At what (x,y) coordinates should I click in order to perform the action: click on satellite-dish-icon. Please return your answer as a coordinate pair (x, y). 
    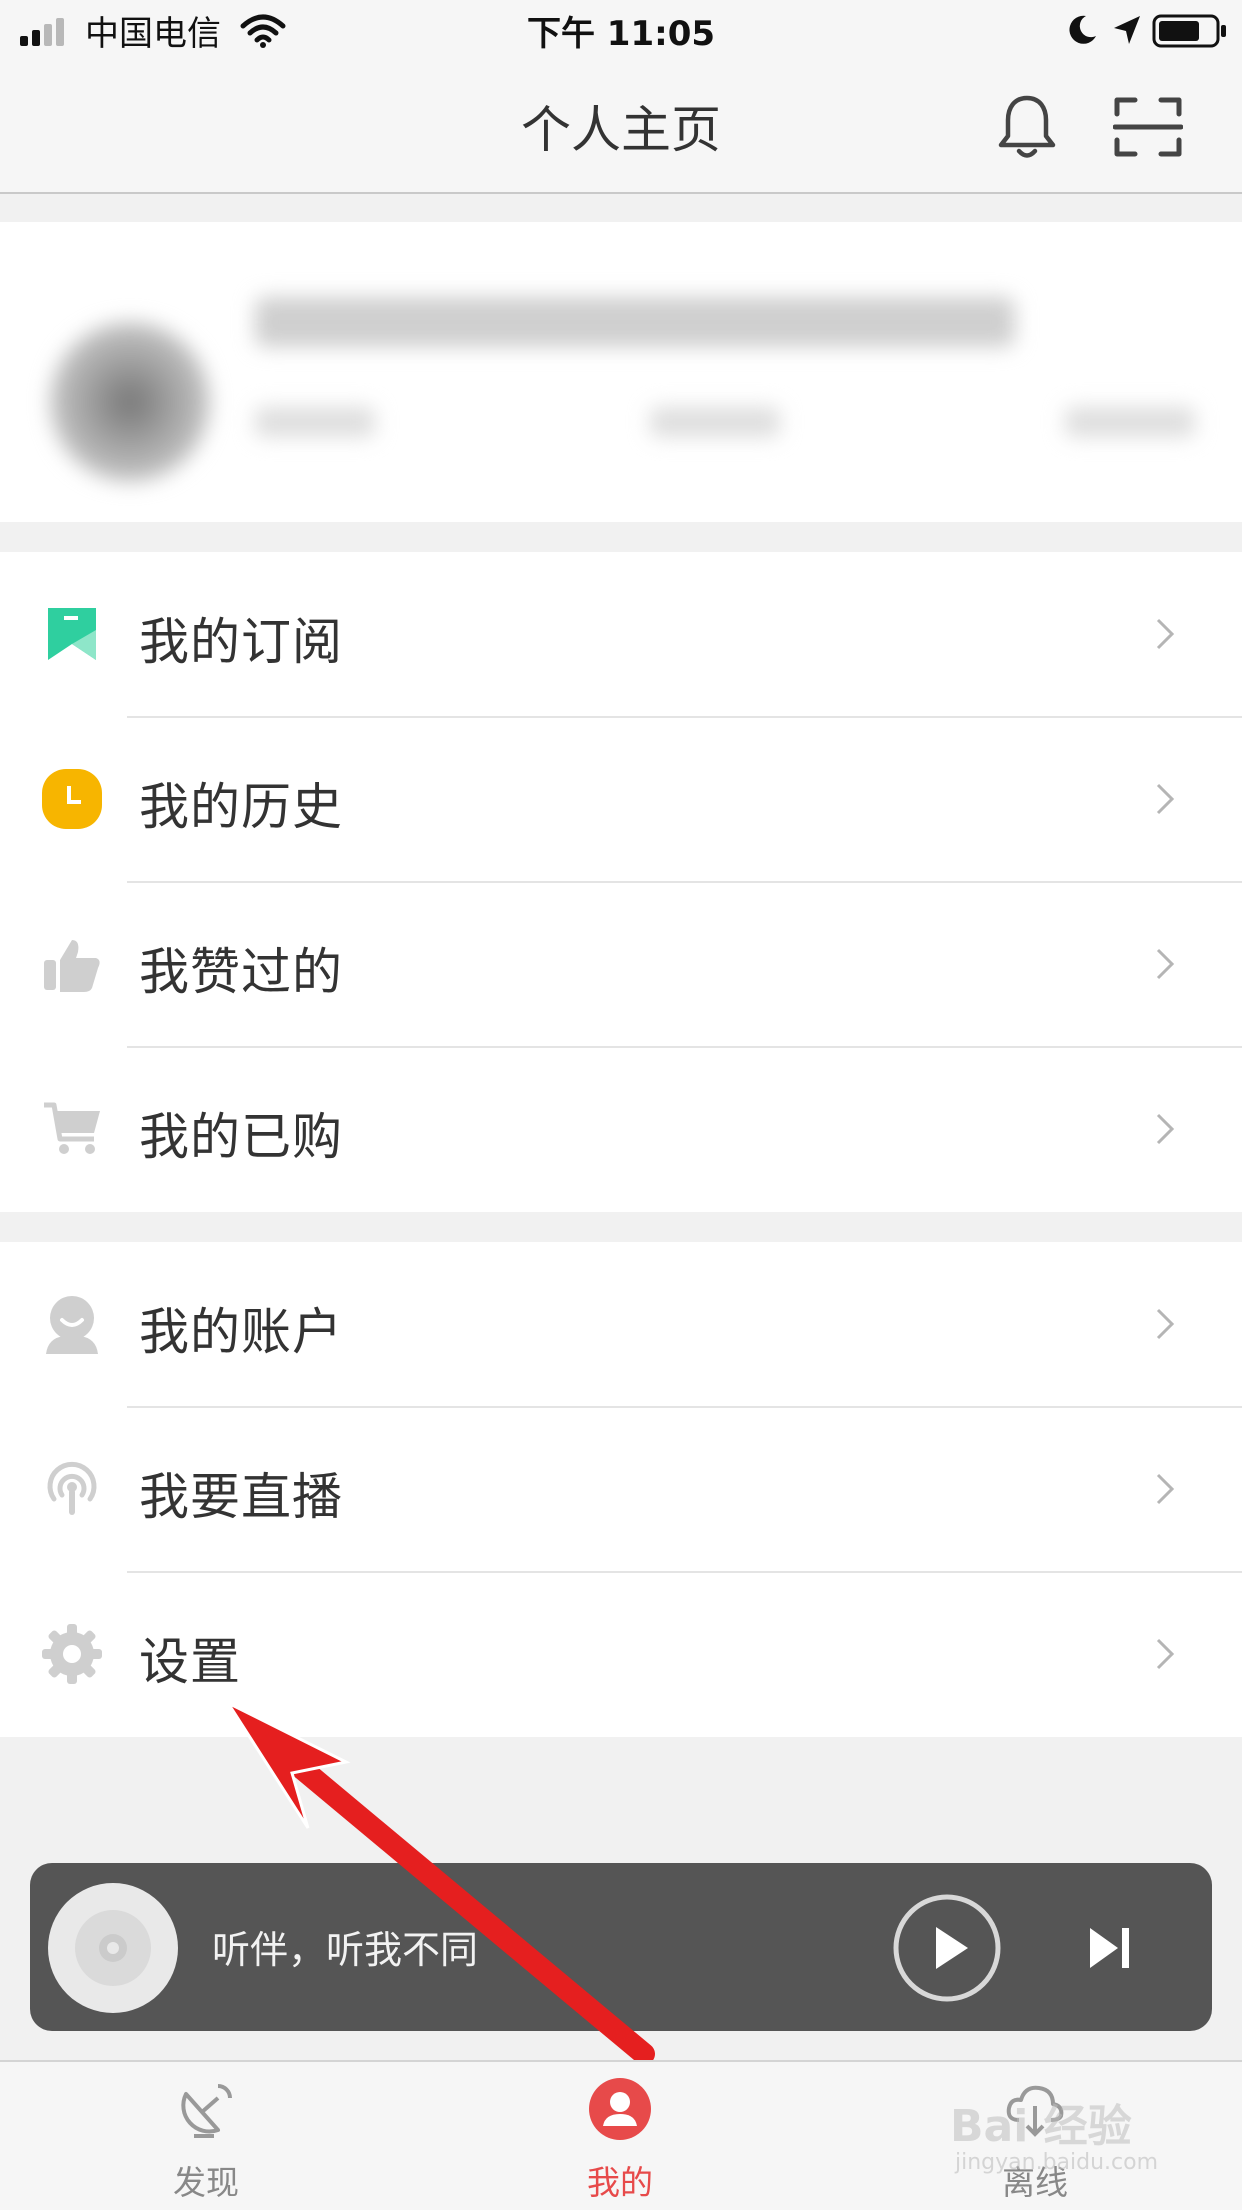
    Looking at the image, I should click on (206, 2111).